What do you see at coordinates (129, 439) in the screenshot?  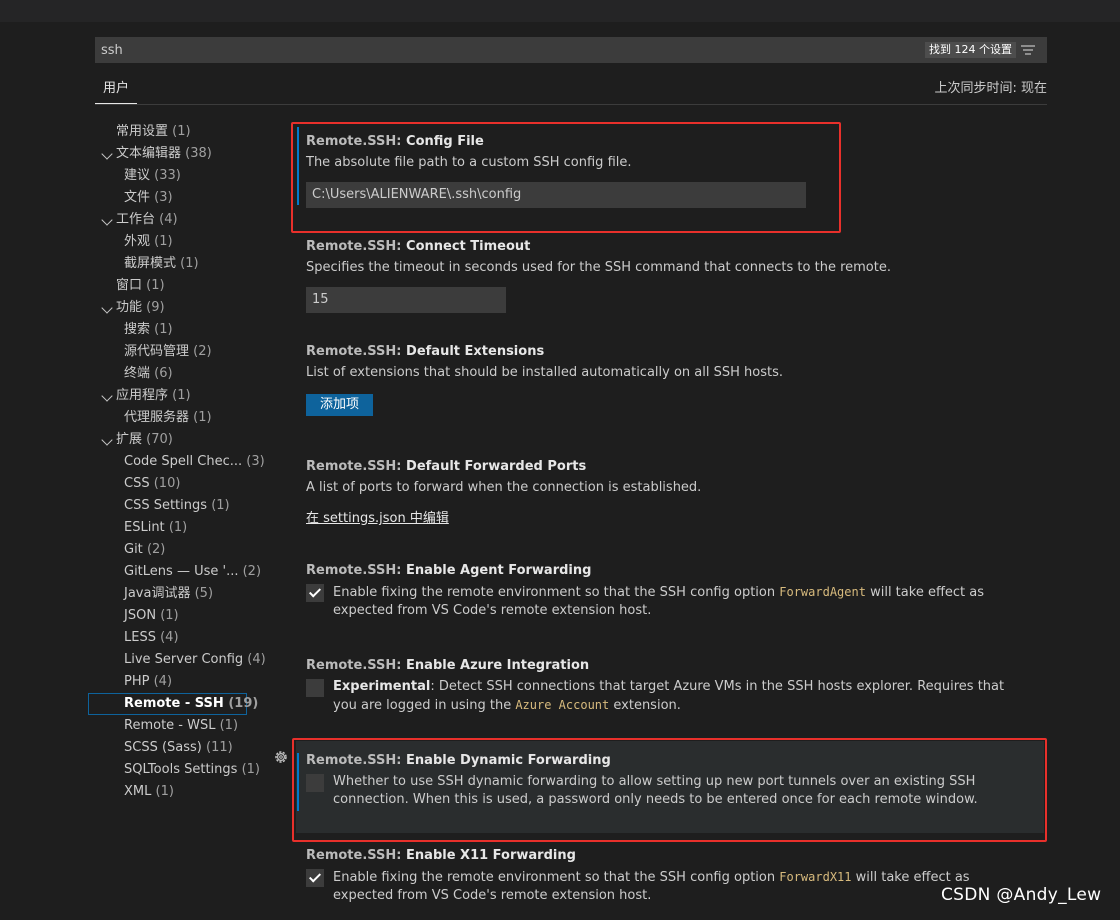 I see `toc-item-label: 扩展` at bounding box center [129, 439].